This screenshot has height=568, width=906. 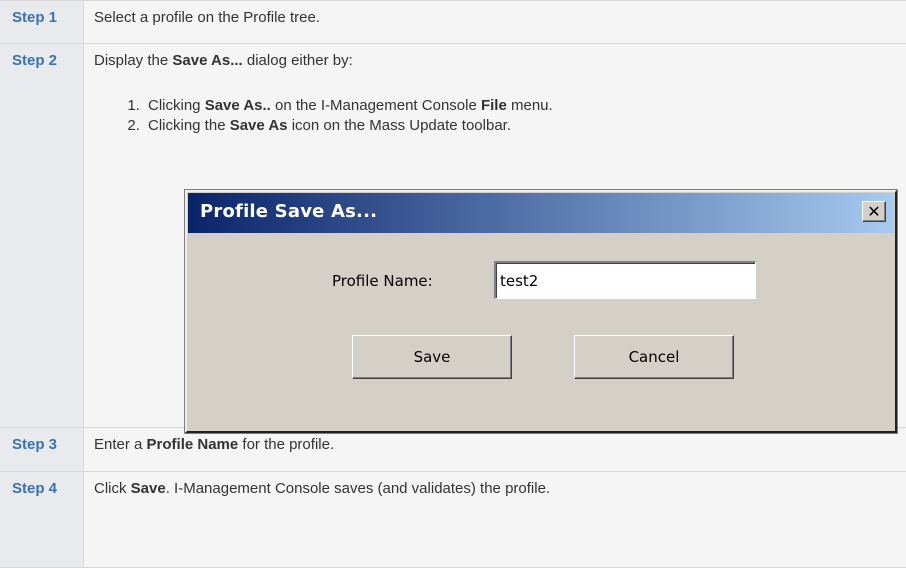 I want to click on step-label: Step 2, so click(x=42, y=235).